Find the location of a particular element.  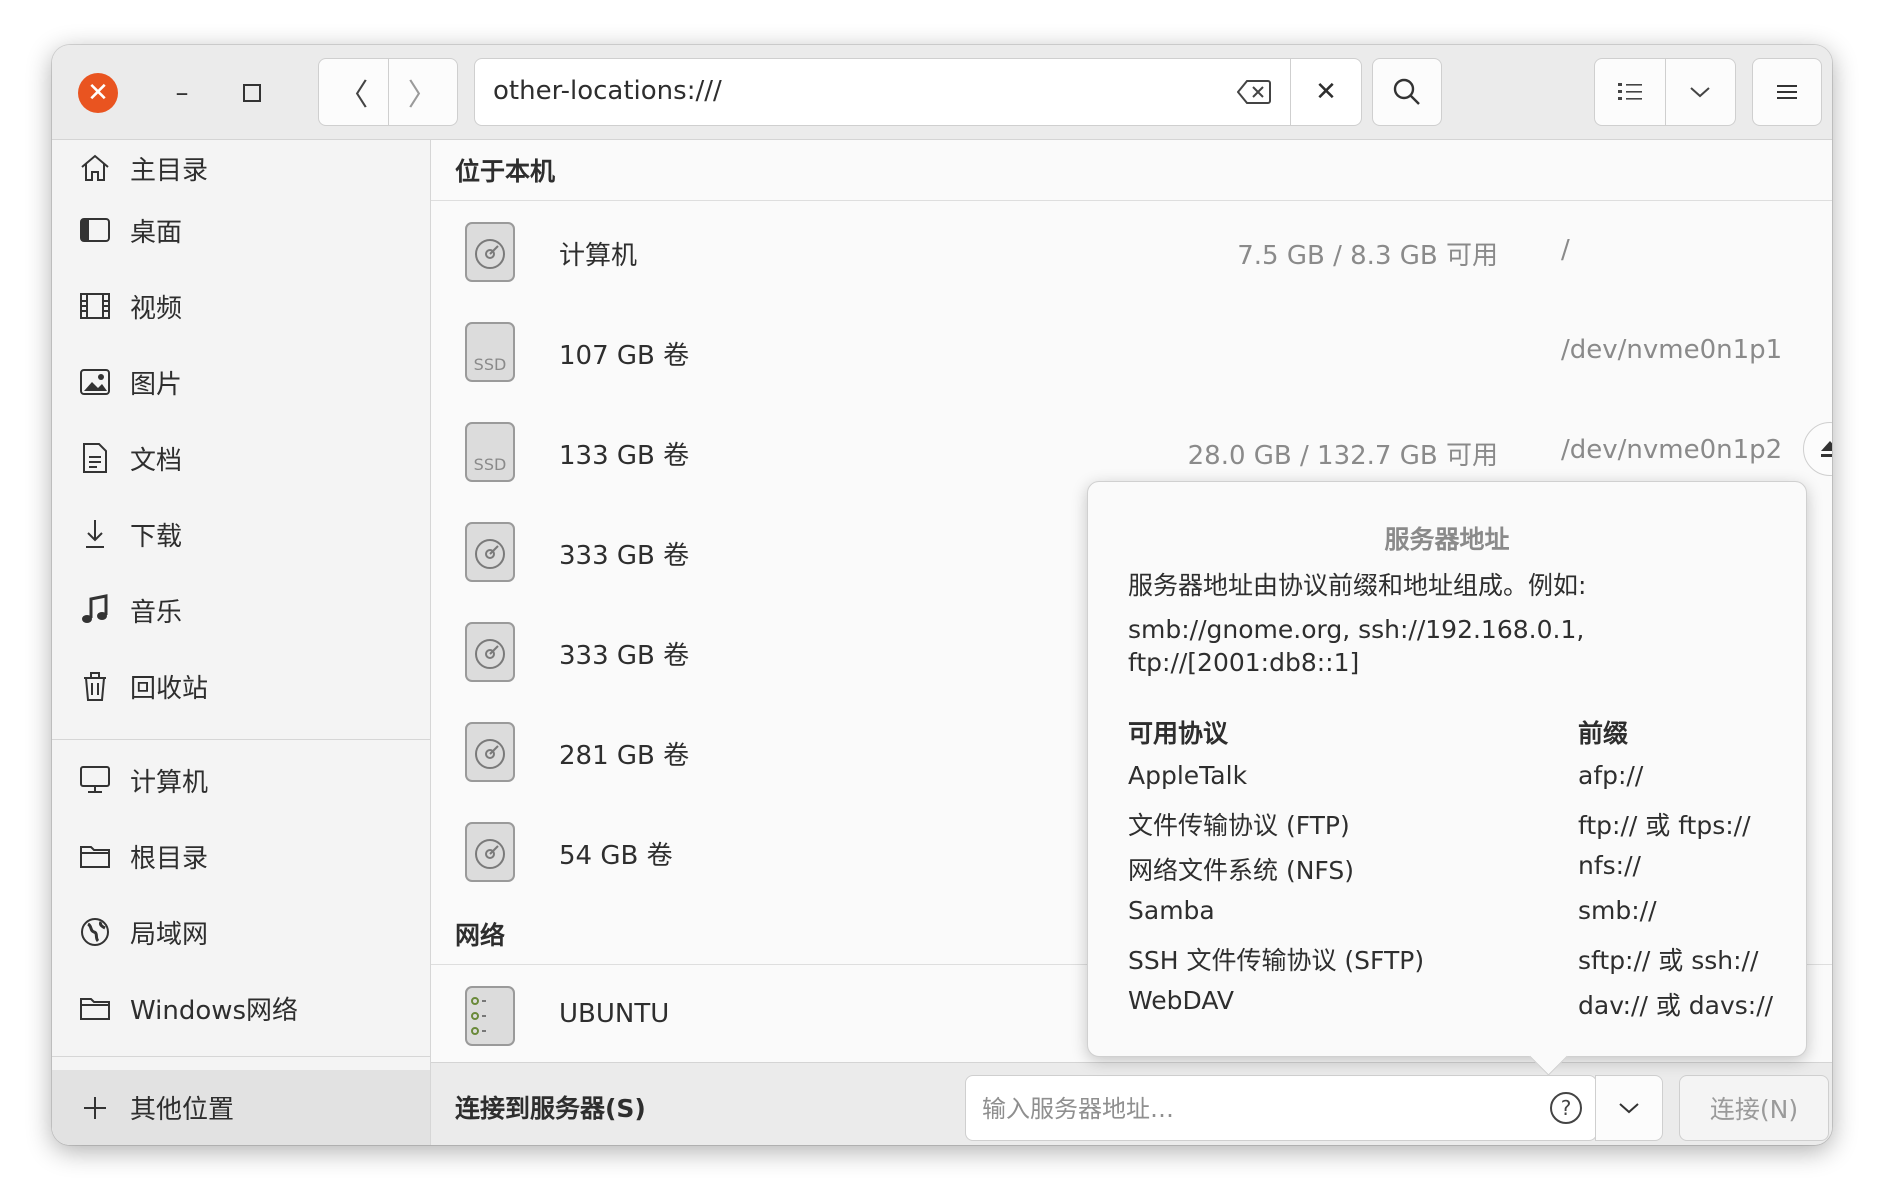

sidebar-item-windows-network: Windows网络 is located at coordinates (241, 1008).